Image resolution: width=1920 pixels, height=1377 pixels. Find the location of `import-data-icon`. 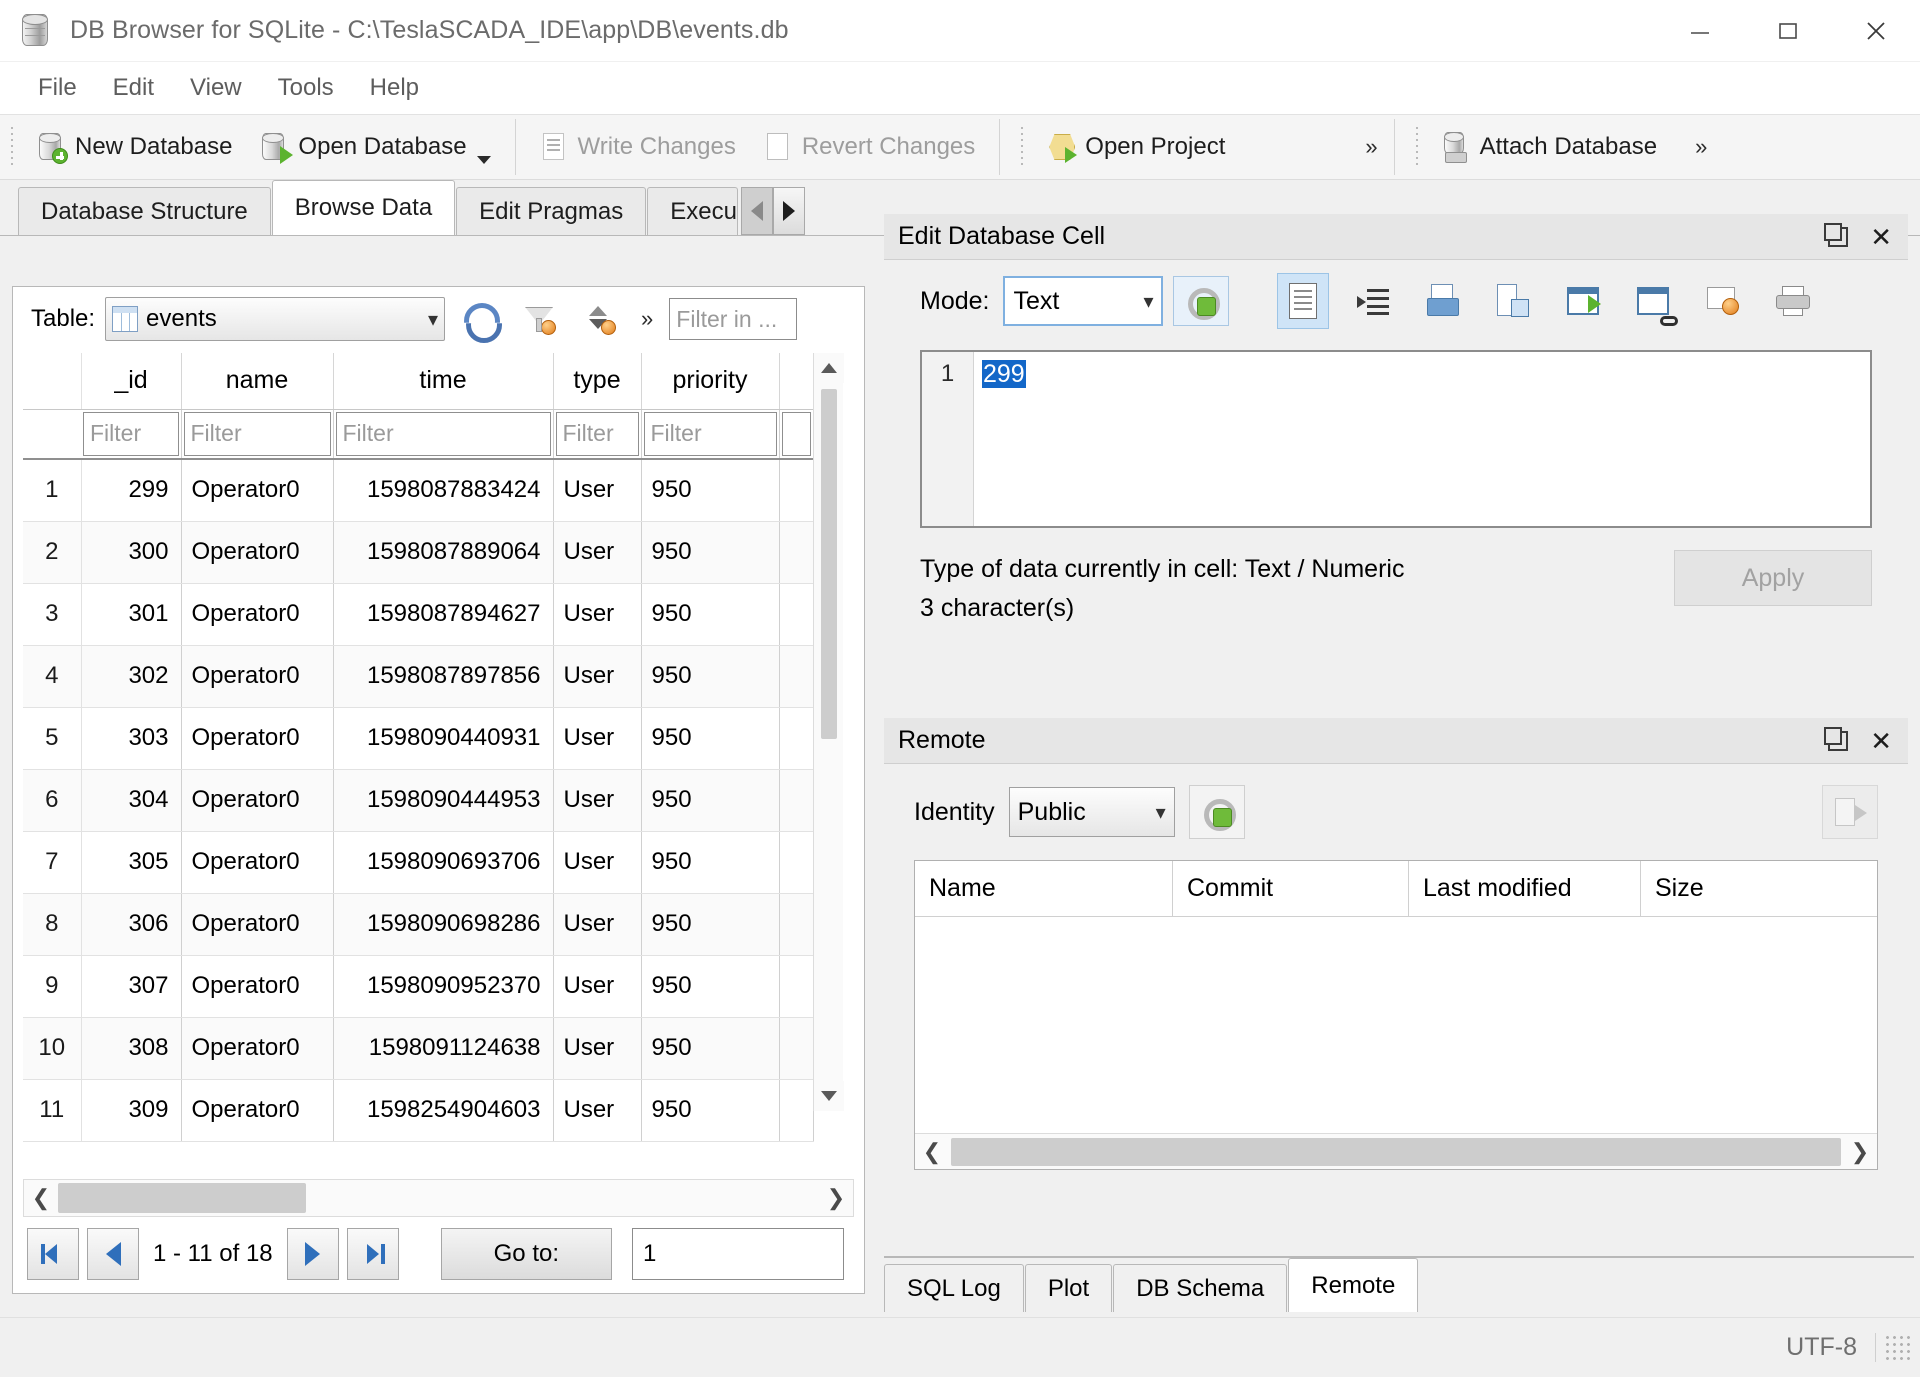

import-data-icon is located at coordinates (1443, 301).